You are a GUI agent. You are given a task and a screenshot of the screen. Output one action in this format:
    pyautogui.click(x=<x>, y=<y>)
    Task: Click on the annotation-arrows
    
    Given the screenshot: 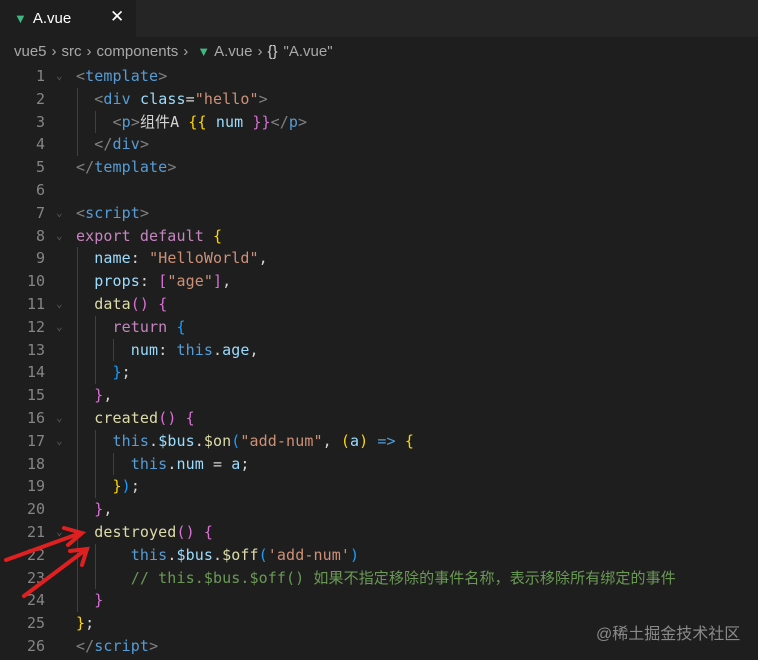 What is the action you would take?
    pyautogui.click(x=47, y=562)
    